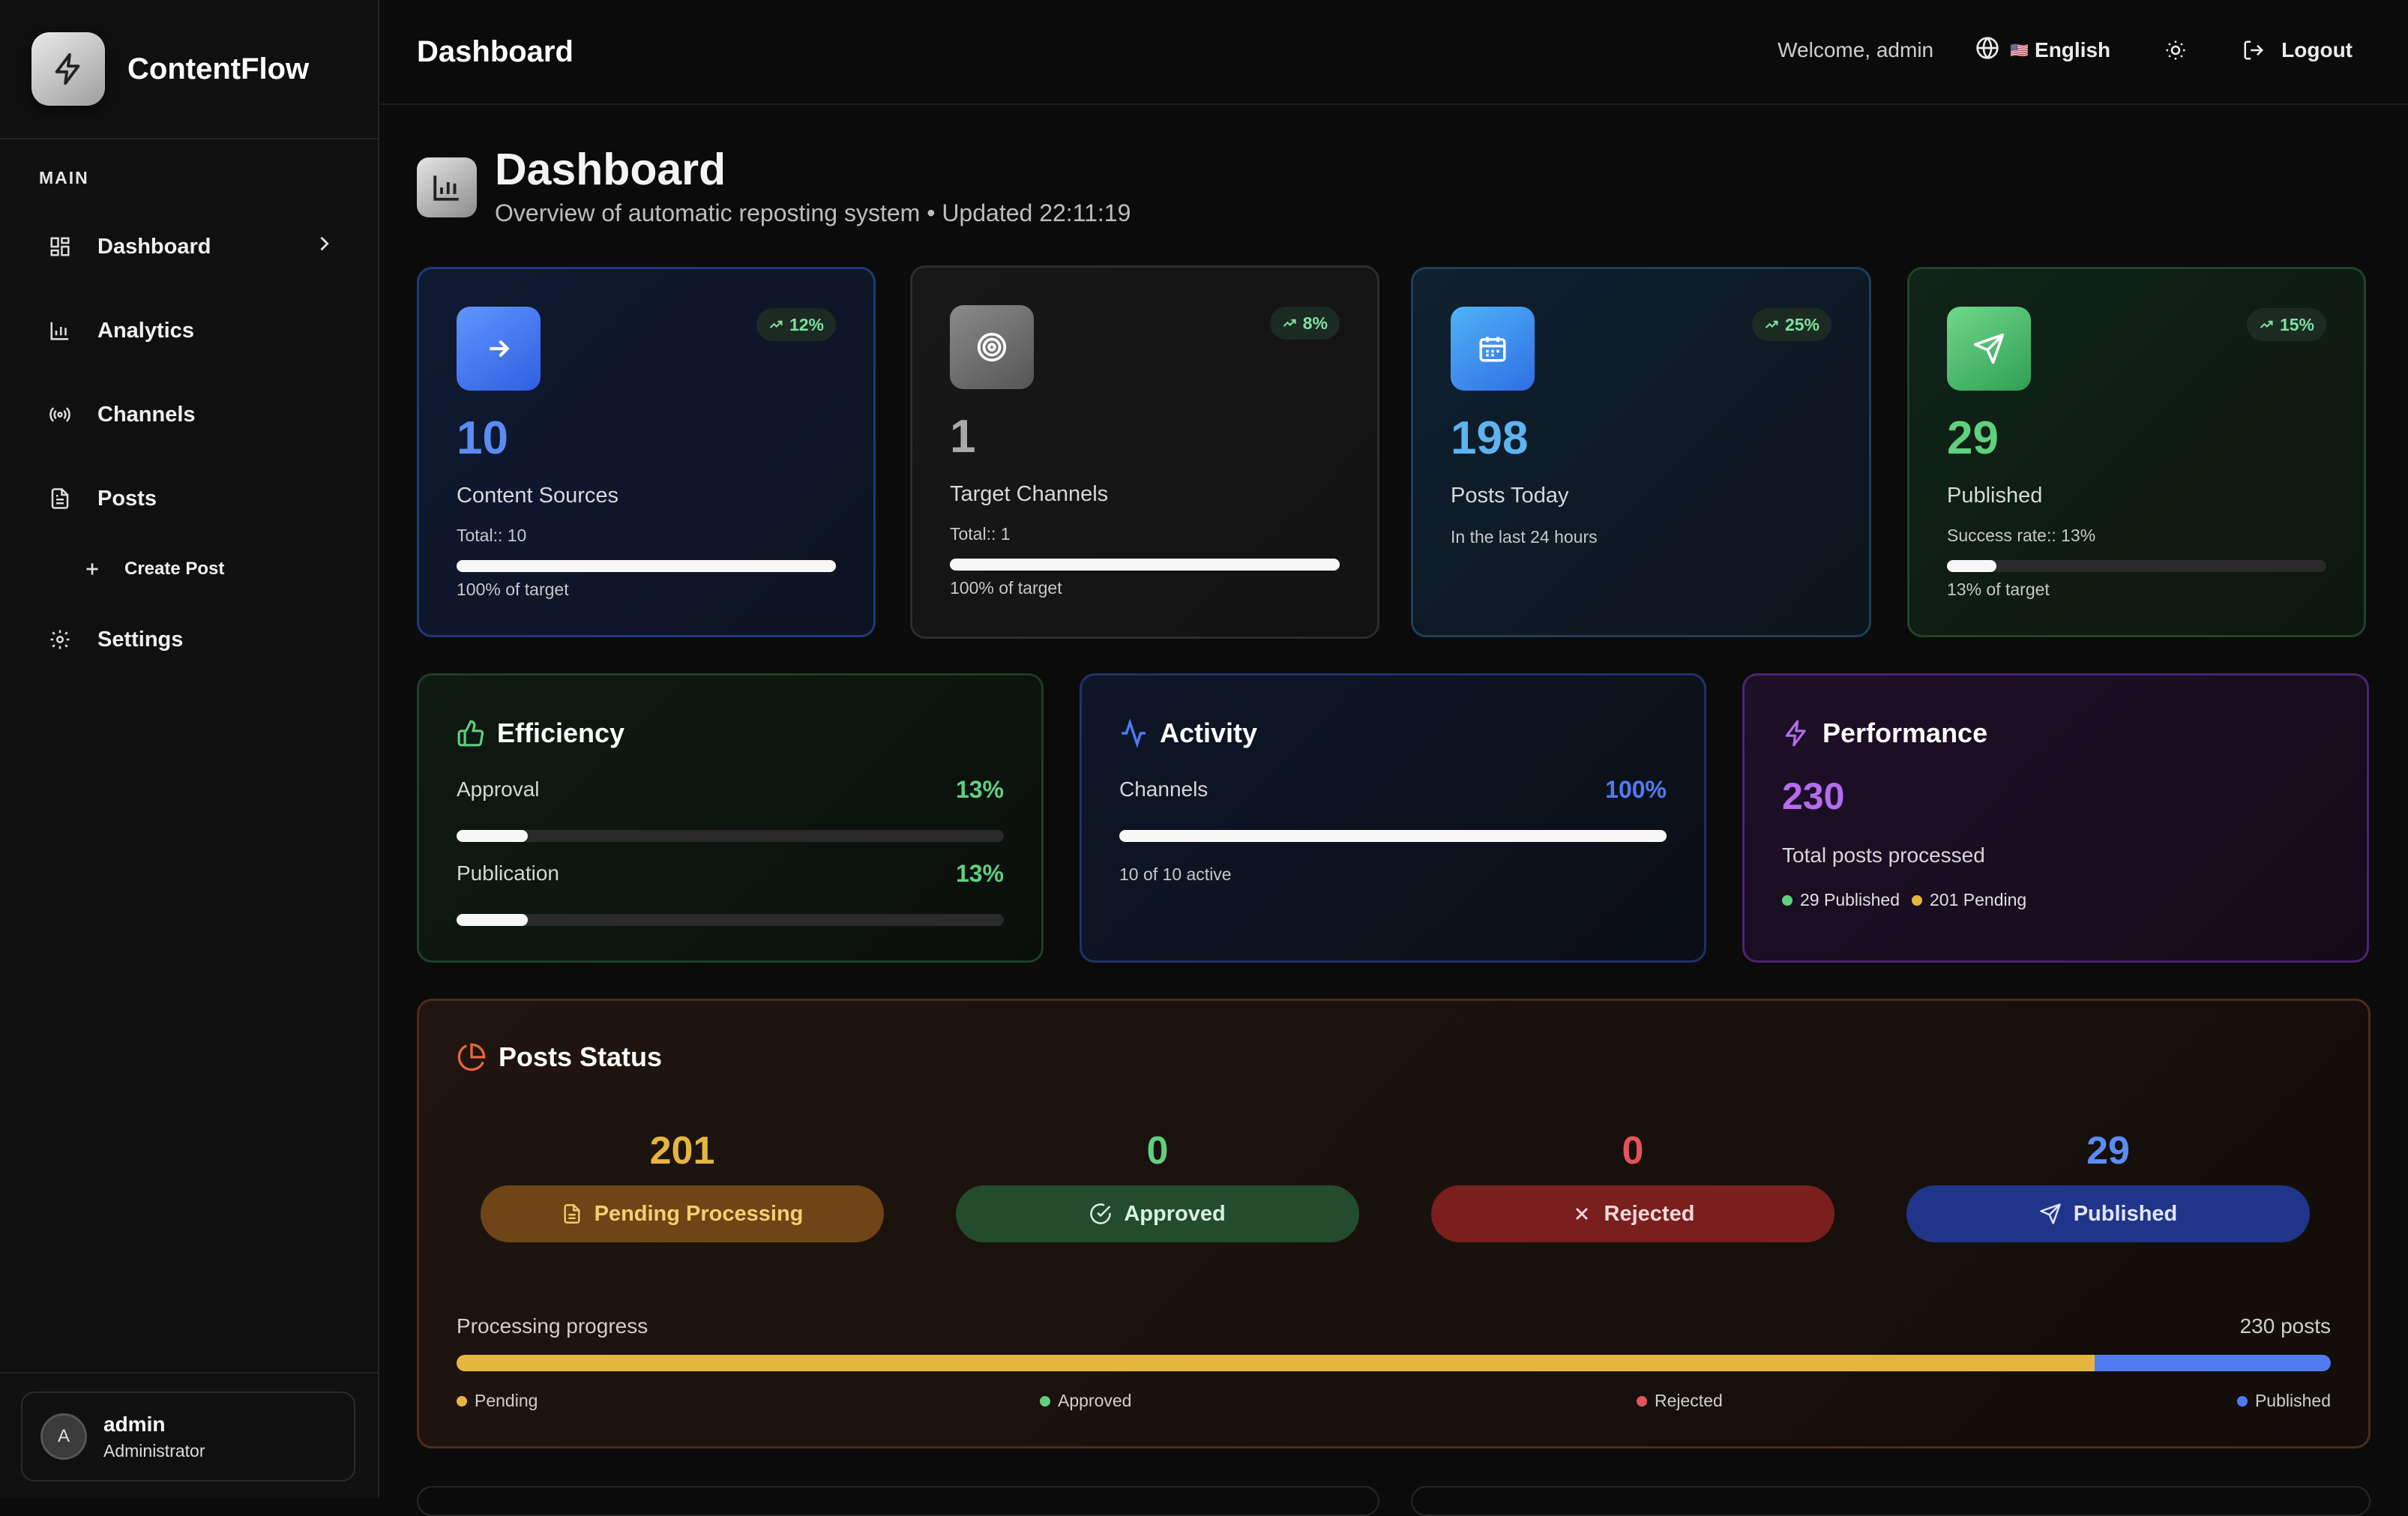  I want to click on pending-dot, so click(462, 1401).